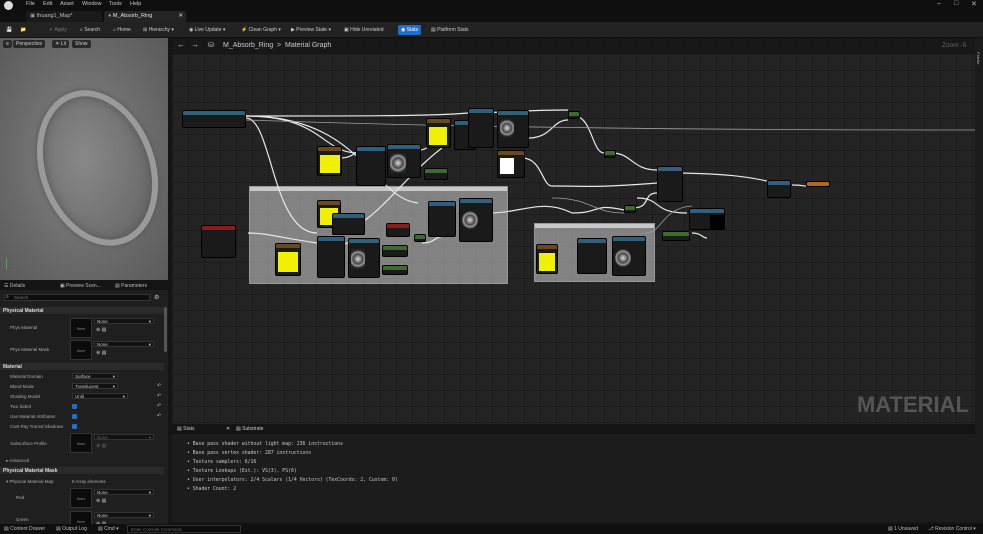 This screenshot has height=534, width=983. What do you see at coordinates (124, 515) in the screenshot?
I see `green-dropdown: None ▾` at bounding box center [124, 515].